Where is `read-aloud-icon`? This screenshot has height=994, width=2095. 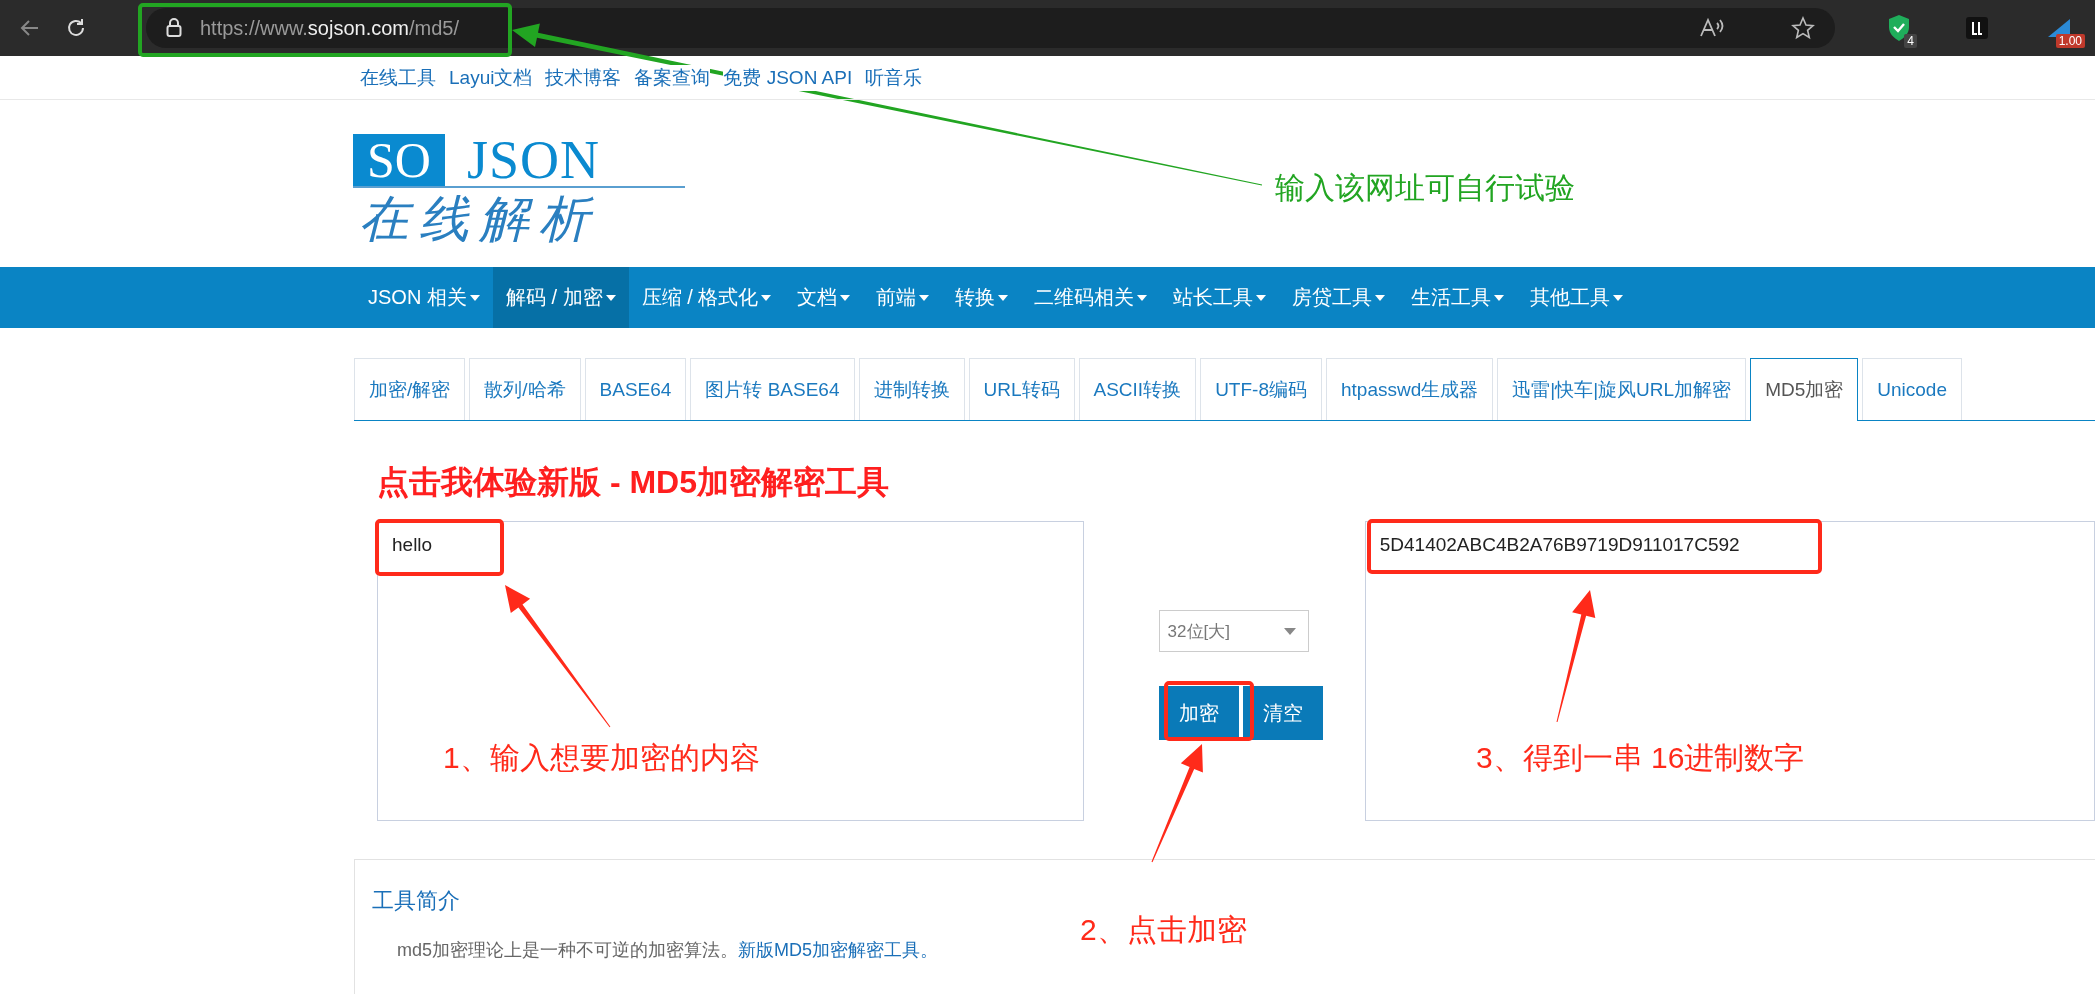
read-aloud-icon is located at coordinates (1712, 28).